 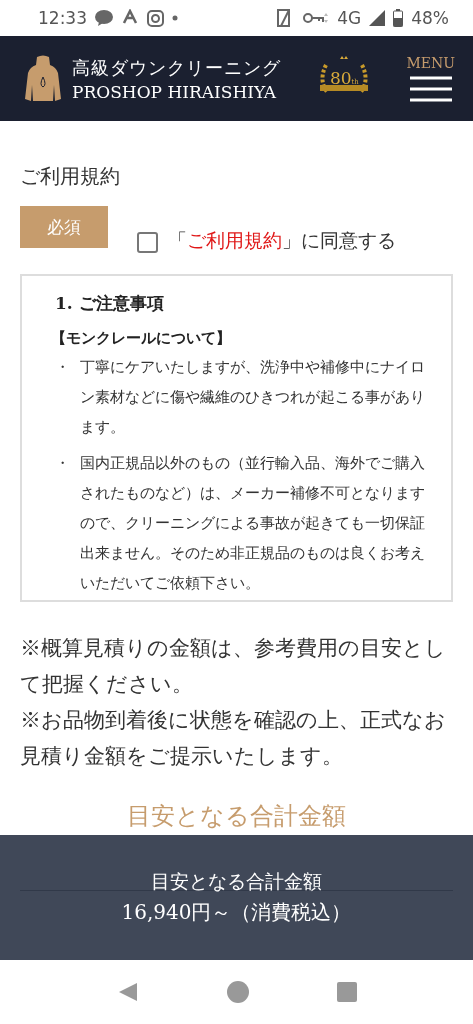 What do you see at coordinates (176, 67) in the screenshot?
I see `brand-title: 高級ダウンクリーニング` at bounding box center [176, 67].